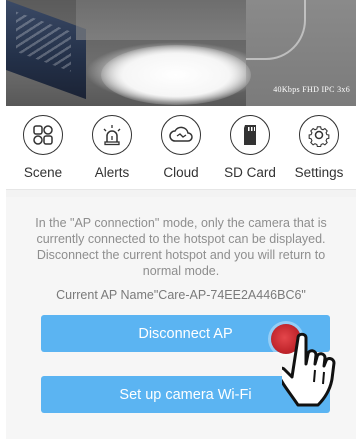  I want to click on pointing-hand-icon, so click(309, 369).